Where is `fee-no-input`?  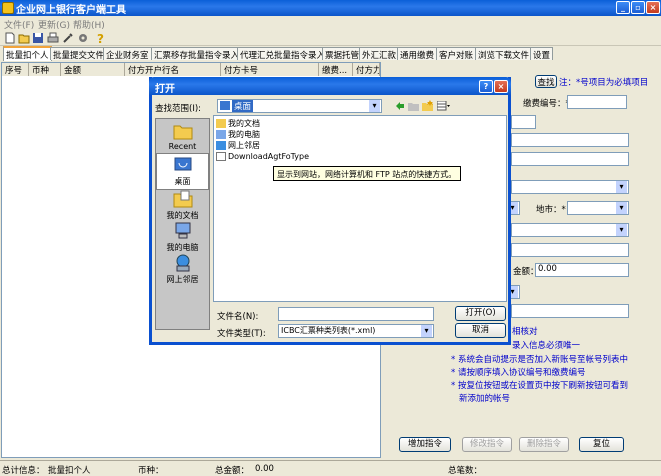 fee-no-input is located at coordinates (597, 102).